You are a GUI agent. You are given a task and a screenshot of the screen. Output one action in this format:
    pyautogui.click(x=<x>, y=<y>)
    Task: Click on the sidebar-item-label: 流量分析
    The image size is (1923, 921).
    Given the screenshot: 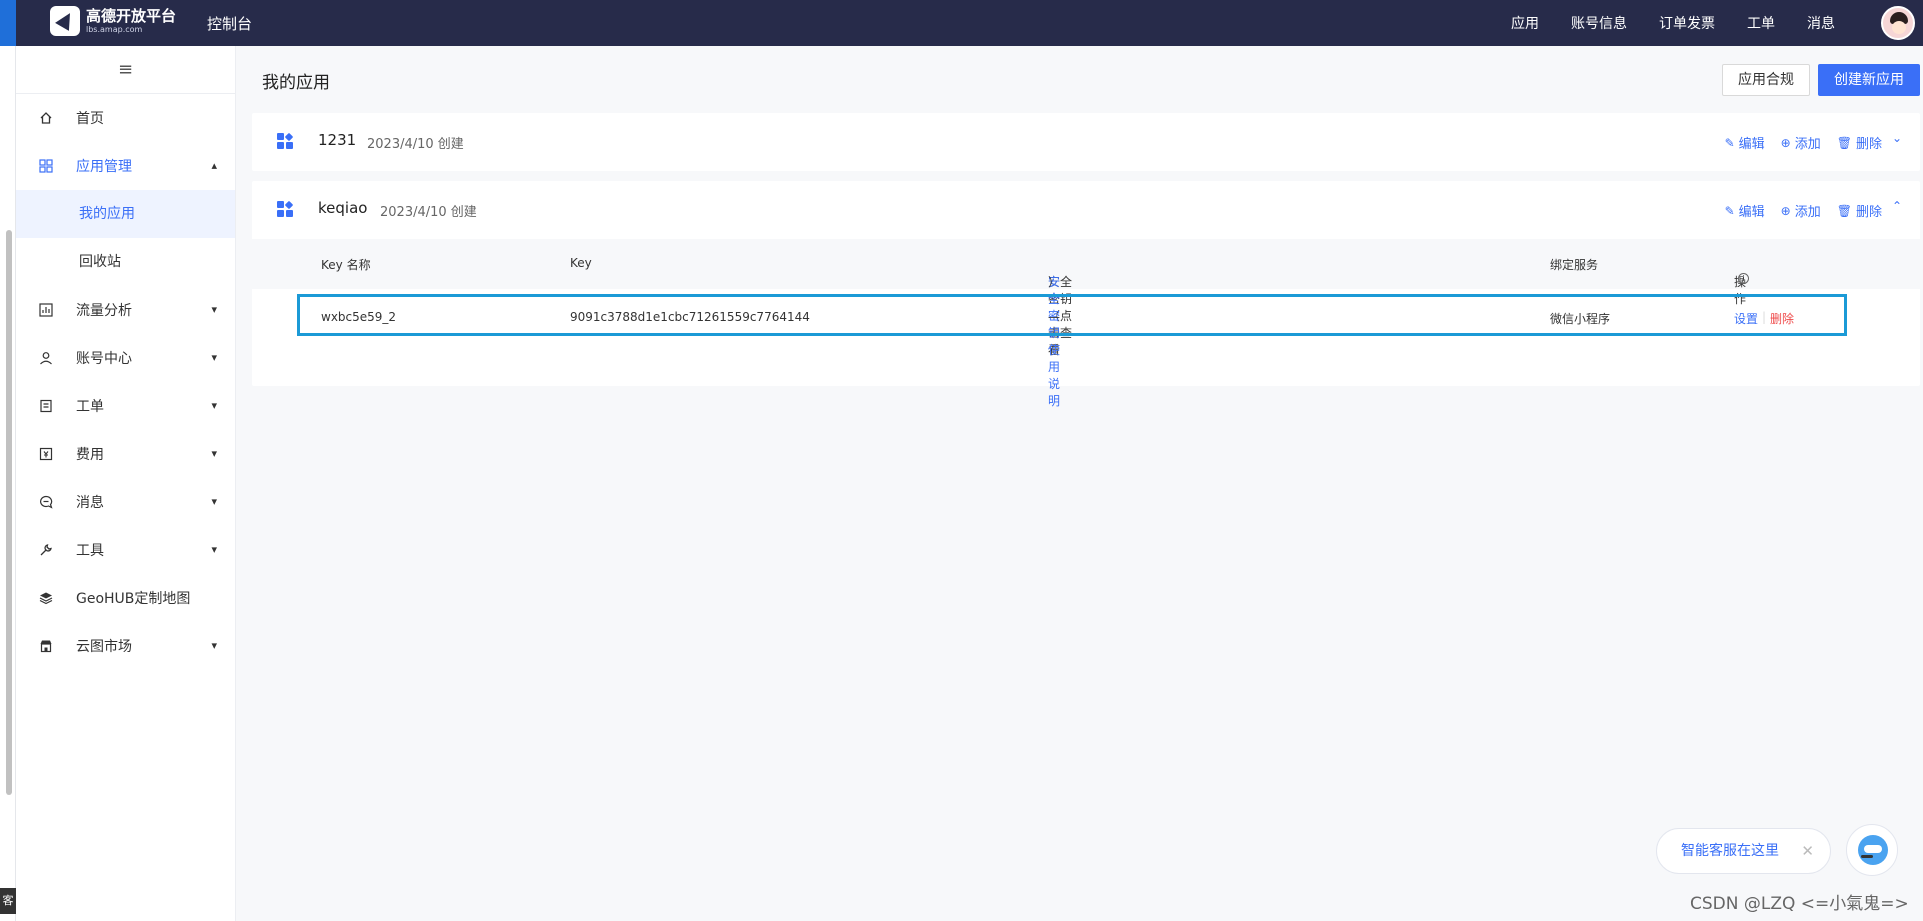 What is the action you would take?
    pyautogui.click(x=104, y=311)
    